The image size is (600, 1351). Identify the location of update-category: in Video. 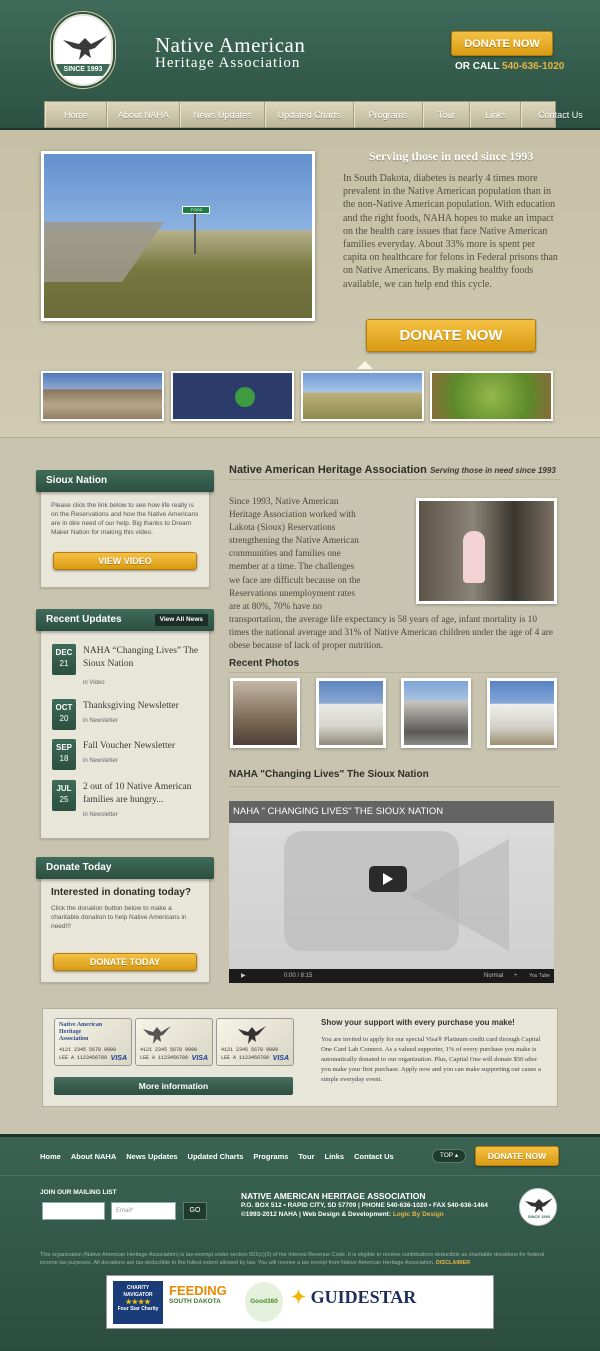
(94, 683).